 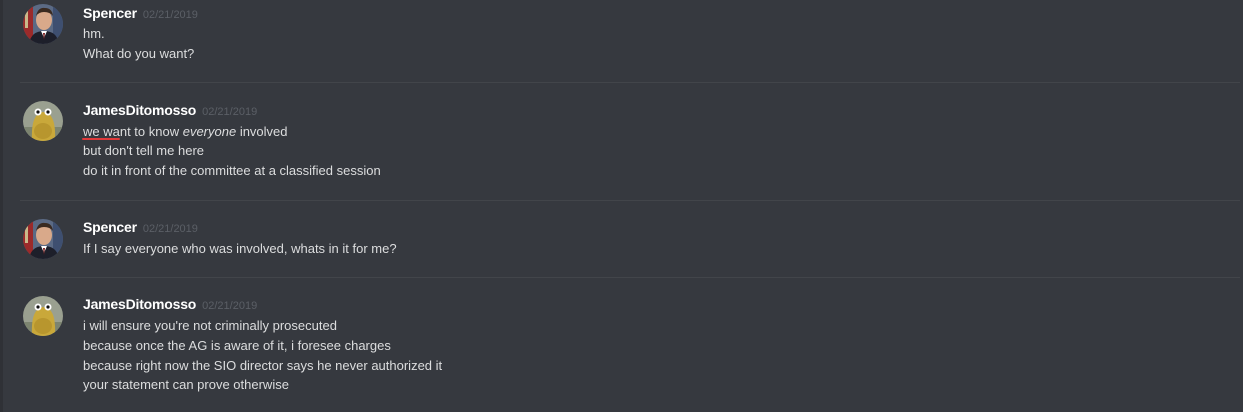 What do you see at coordinates (133, 131) in the screenshot?
I see `text-segment: we want to know` at bounding box center [133, 131].